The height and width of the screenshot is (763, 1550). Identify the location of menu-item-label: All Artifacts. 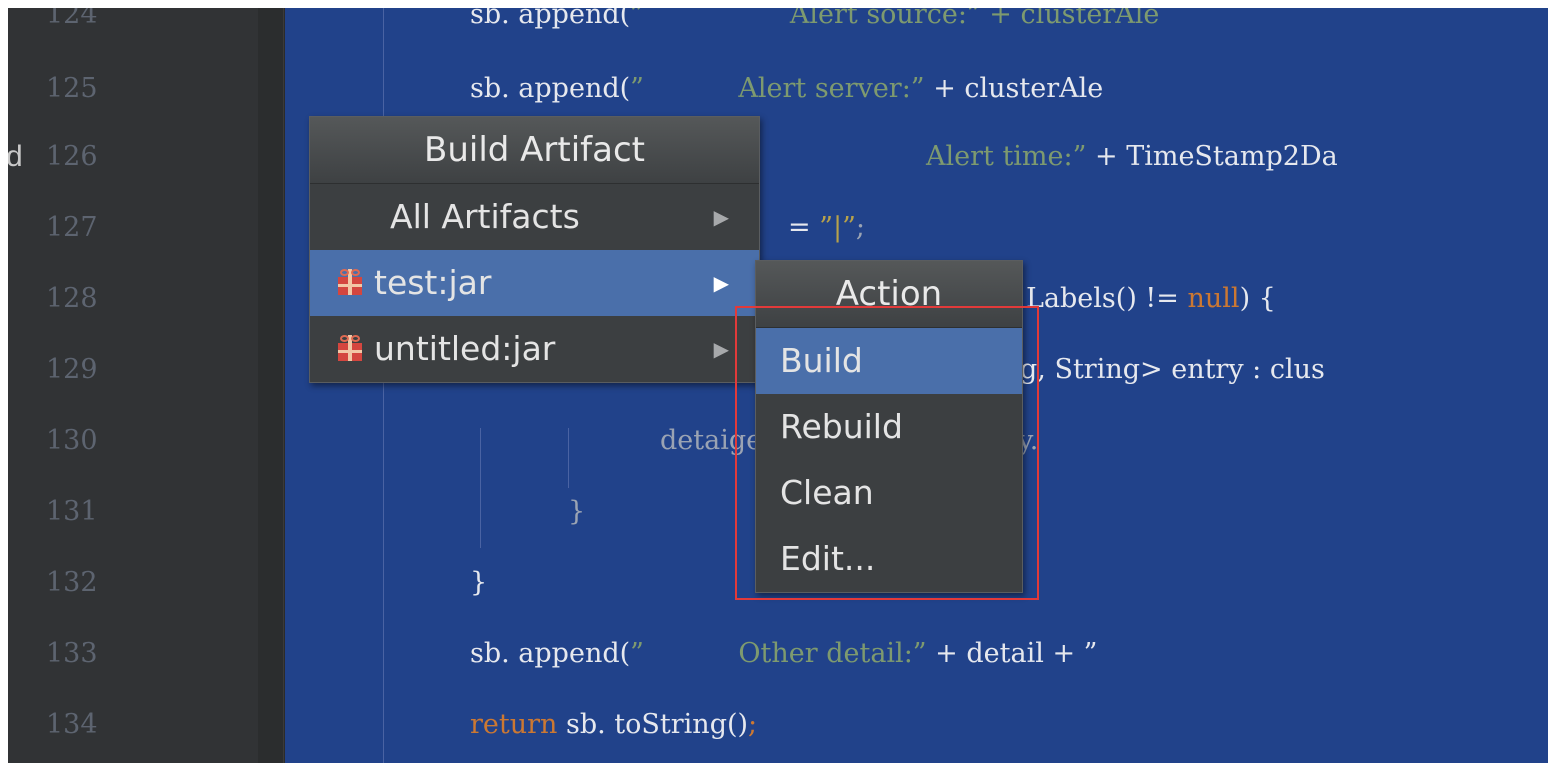
(485, 216).